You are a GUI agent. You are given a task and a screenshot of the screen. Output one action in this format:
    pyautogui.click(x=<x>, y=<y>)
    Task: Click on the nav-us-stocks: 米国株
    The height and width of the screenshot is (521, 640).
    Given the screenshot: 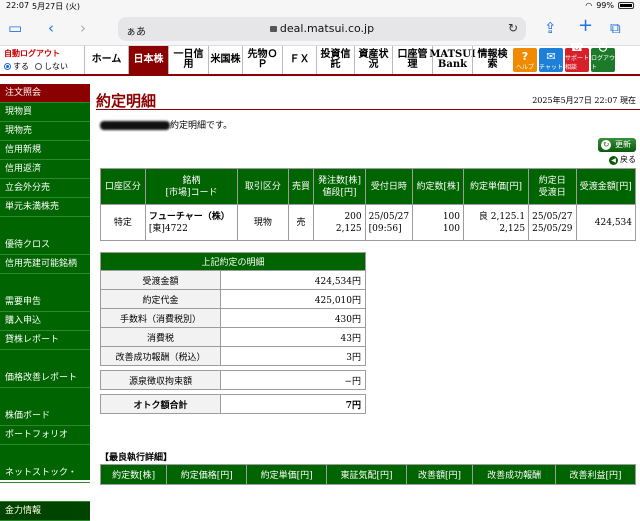 What is the action you would take?
    pyautogui.click(x=225, y=60)
    